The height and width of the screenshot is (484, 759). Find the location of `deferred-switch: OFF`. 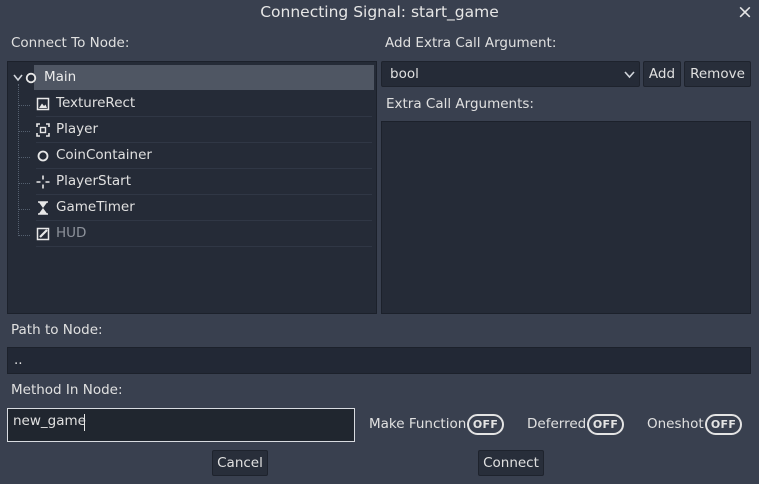

deferred-switch: OFF is located at coordinates (605, 424).